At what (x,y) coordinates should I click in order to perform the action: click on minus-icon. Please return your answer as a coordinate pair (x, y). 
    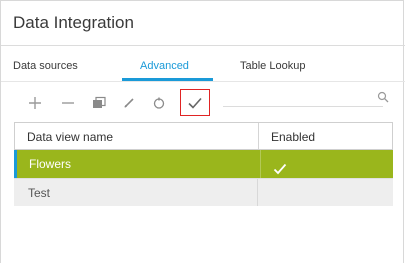
    Looking at the image, I should click on (68, 103).